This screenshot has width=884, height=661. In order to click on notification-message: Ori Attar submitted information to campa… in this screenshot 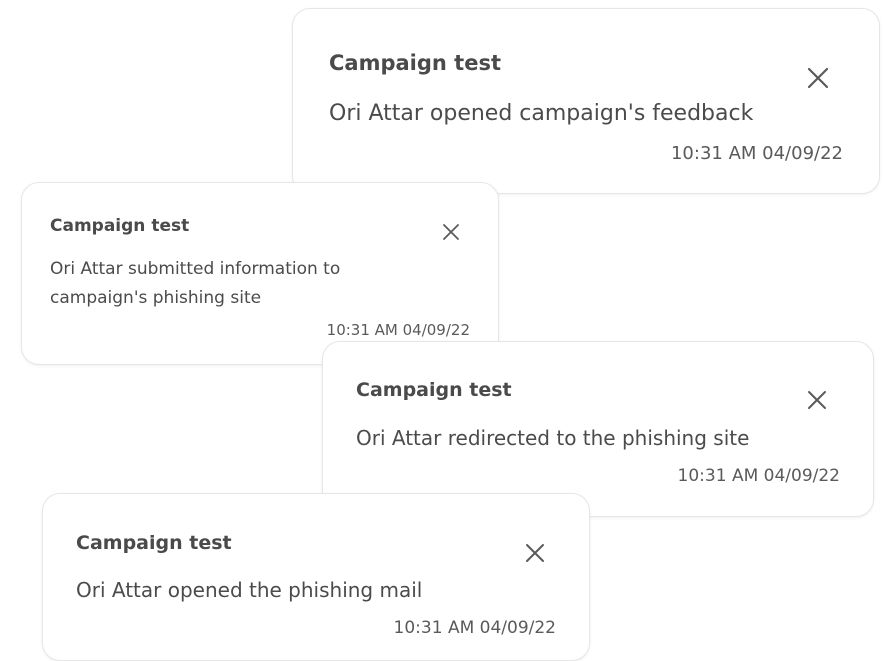, I will do `click(195, 283)`.